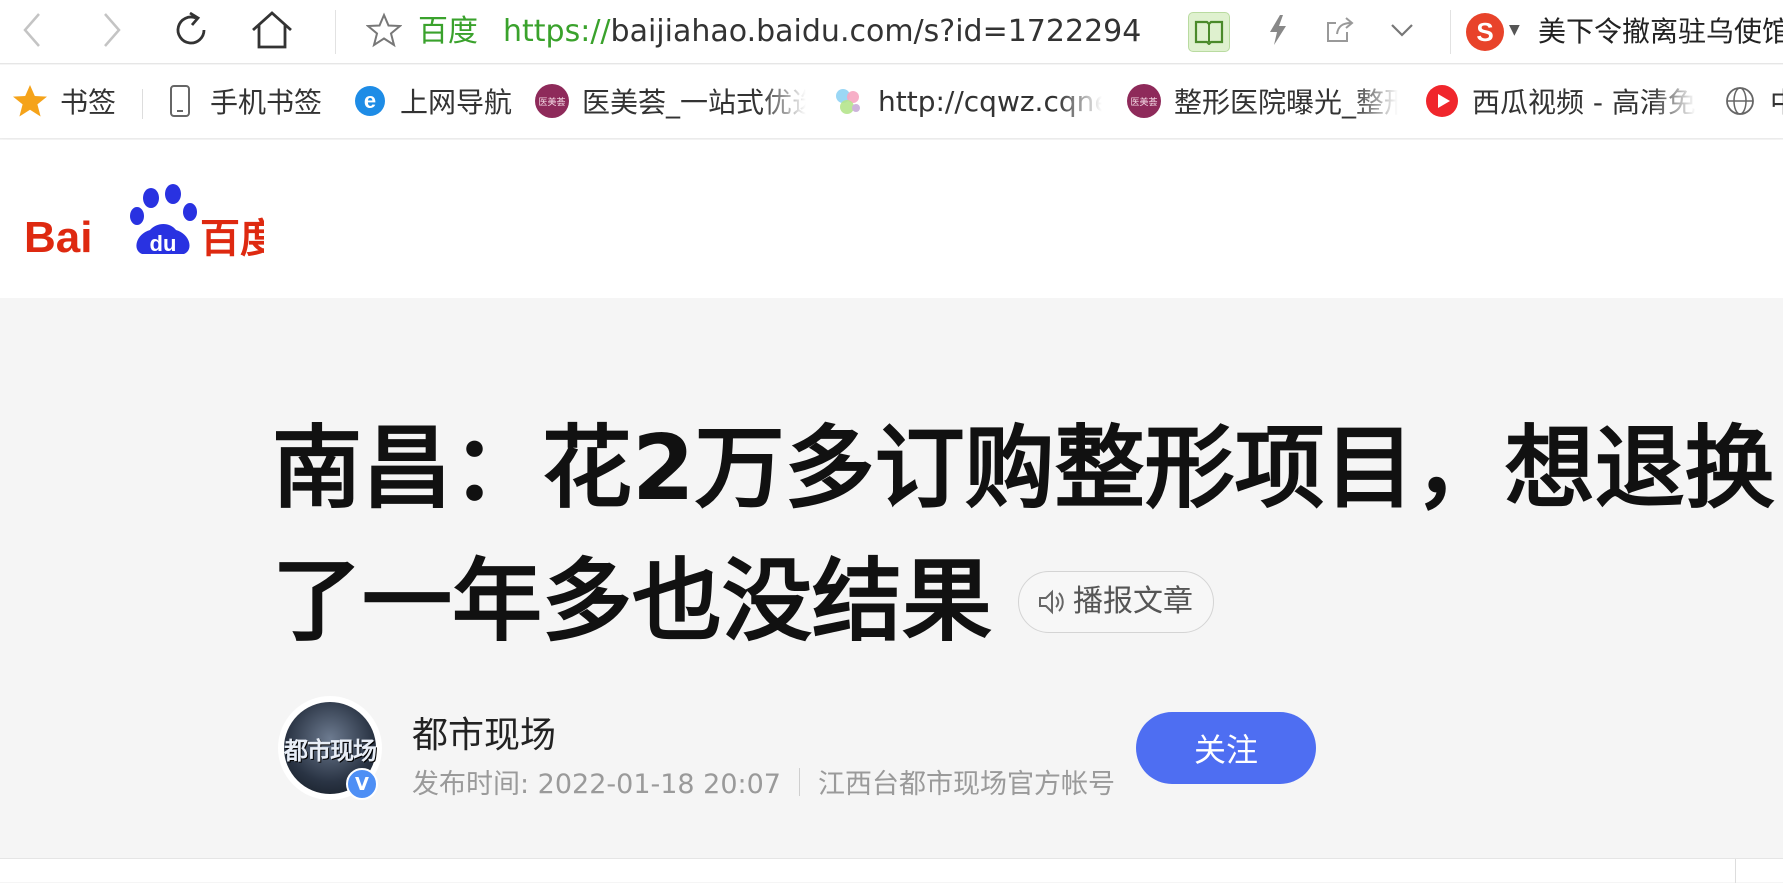  Describe the element at coordinates (456, 102) in the screenshot. I see `bookmark-label: 上网导航` at that location.